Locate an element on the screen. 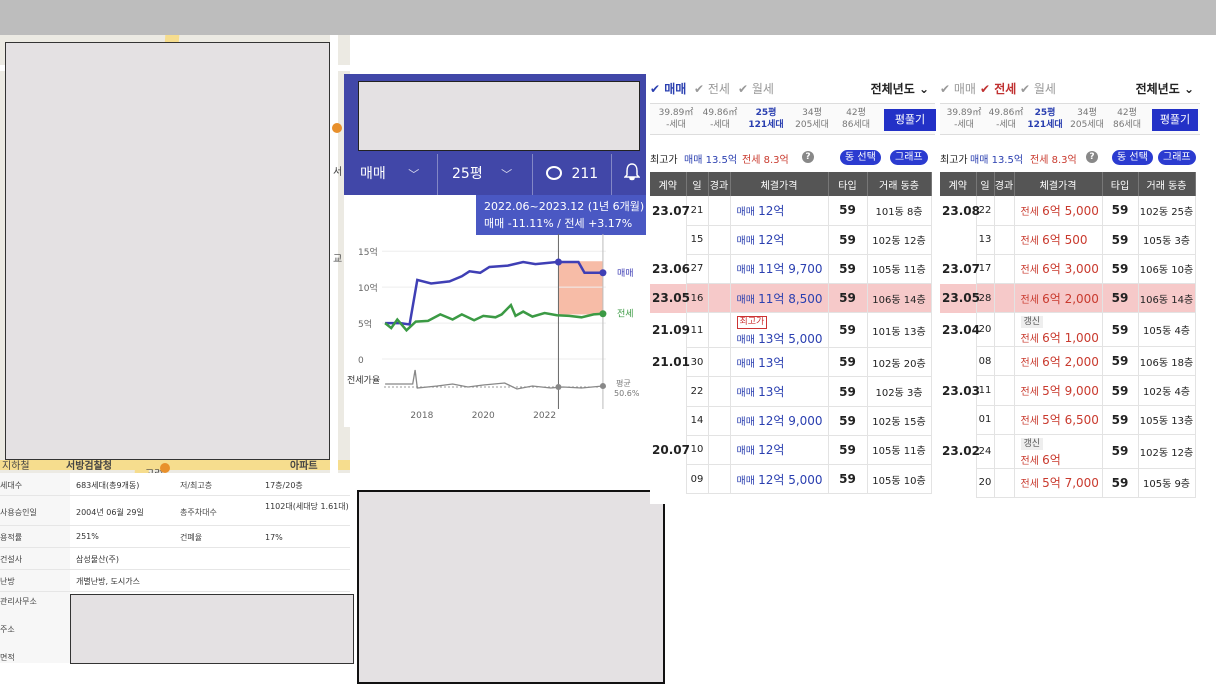  contract-month: 23.06 is located at coordinates (670, 269).